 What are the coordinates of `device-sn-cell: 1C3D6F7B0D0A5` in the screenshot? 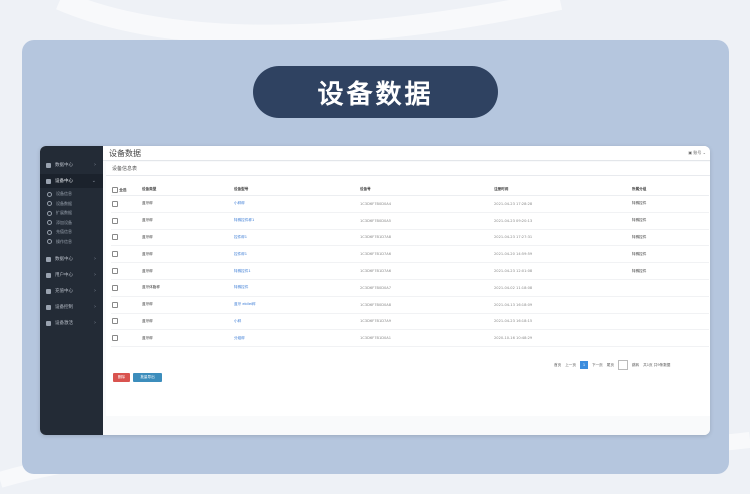 It's located at (376, 220).